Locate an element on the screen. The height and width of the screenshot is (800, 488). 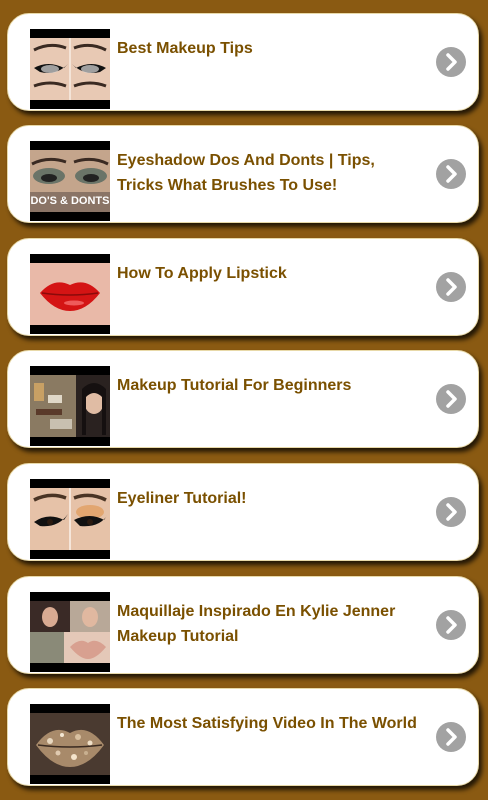
thumbnail-caption: DO'S & DONTS is located at coordinates (70, 201).